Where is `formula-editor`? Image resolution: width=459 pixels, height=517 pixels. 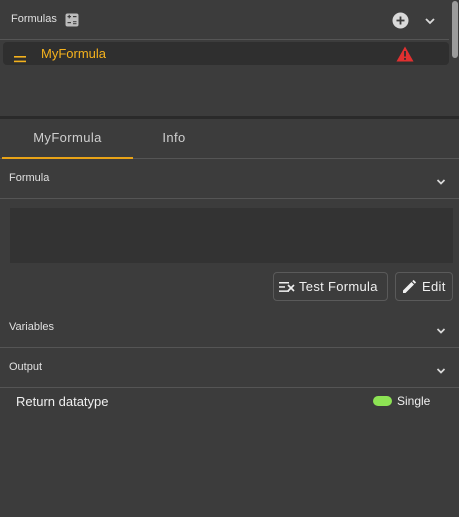
formula-editor is located at coordinates (231, 235).